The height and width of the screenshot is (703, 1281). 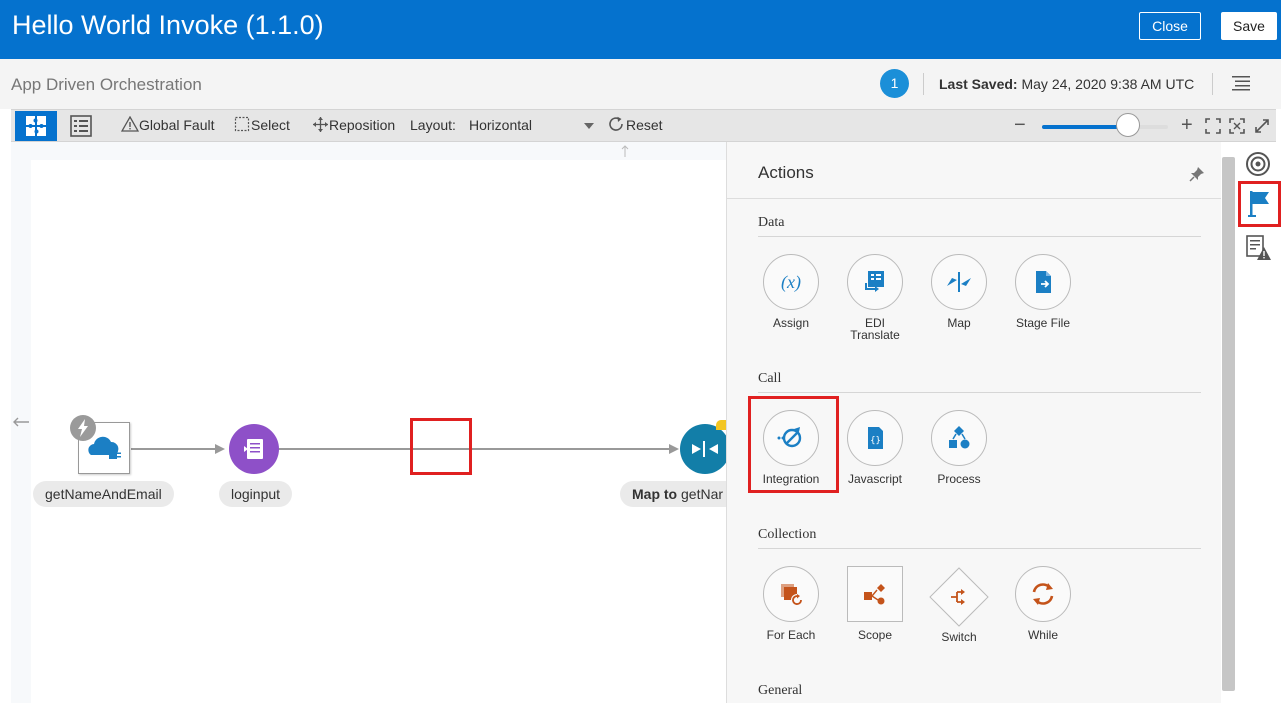 I want to click on reset-icon, so click(x=616, y=123).